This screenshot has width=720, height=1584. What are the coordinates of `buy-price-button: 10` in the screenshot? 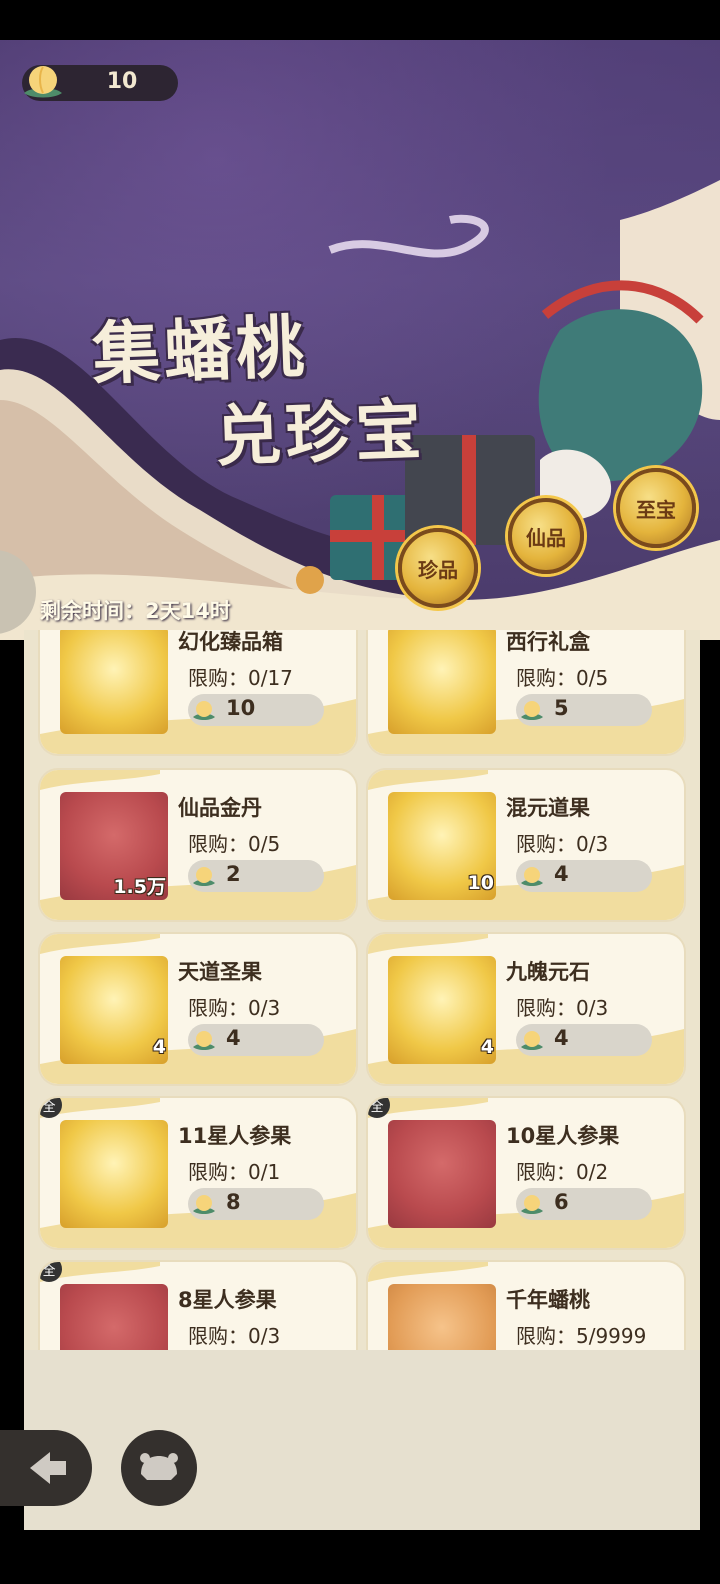 It's located at (256, 710).